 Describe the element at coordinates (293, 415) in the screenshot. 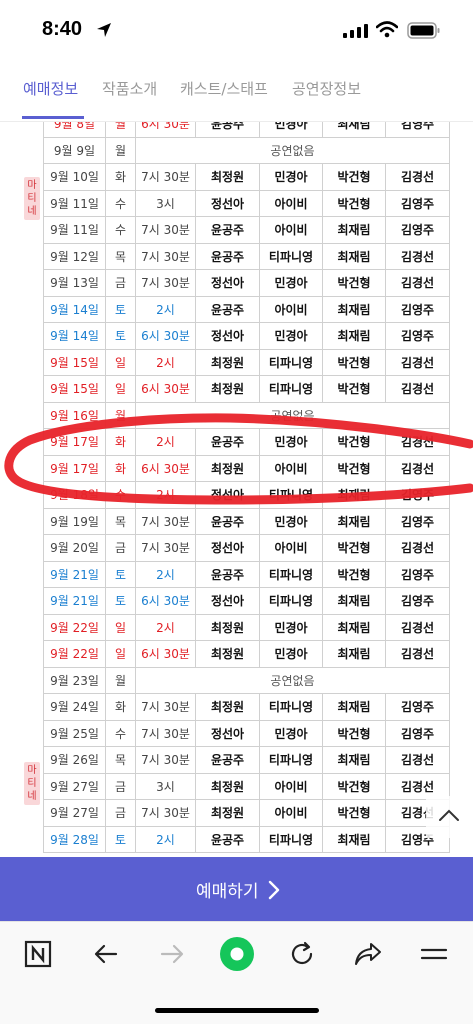

I see `no-performance-label: 공연없음` at that location.